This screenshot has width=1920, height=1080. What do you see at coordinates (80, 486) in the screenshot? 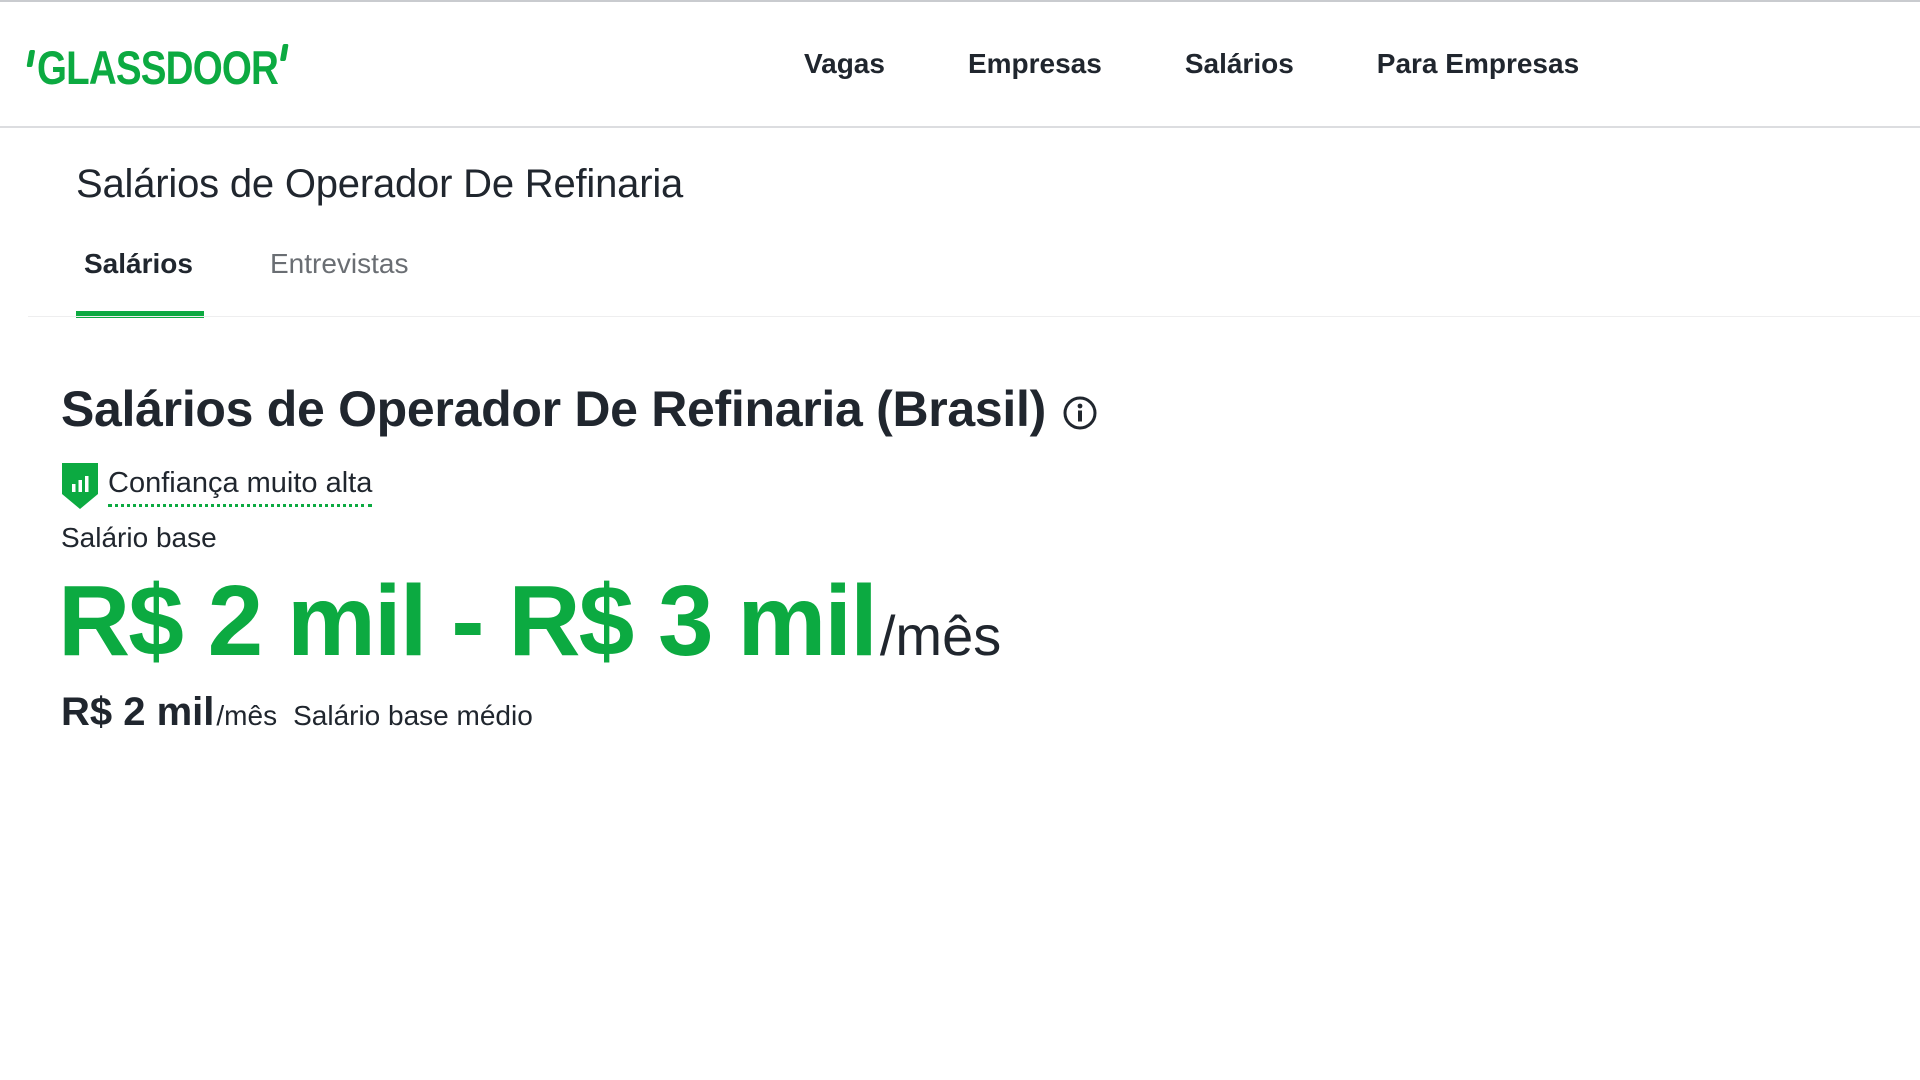
I see `shield-bar-chart-icon` at bounding box center [80, 486].